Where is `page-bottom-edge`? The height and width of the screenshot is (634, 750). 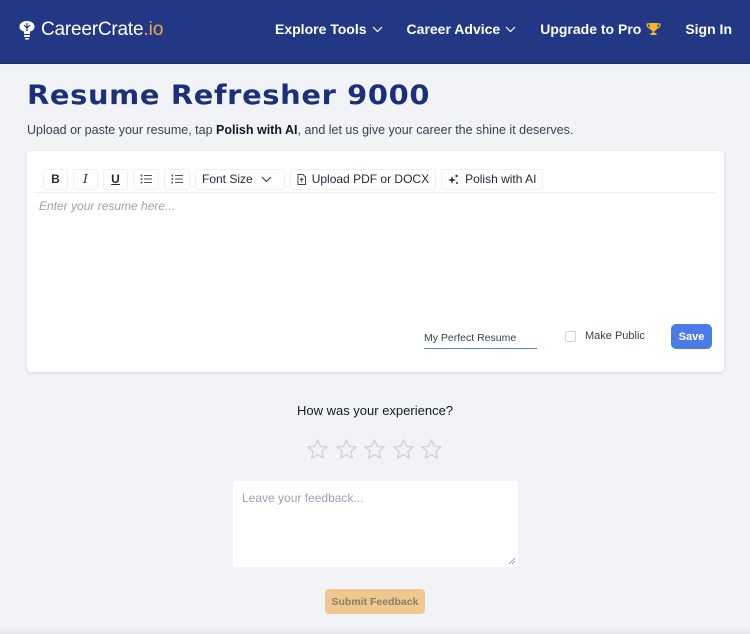
page-bottom-edge is located at coordinates (375, 630).